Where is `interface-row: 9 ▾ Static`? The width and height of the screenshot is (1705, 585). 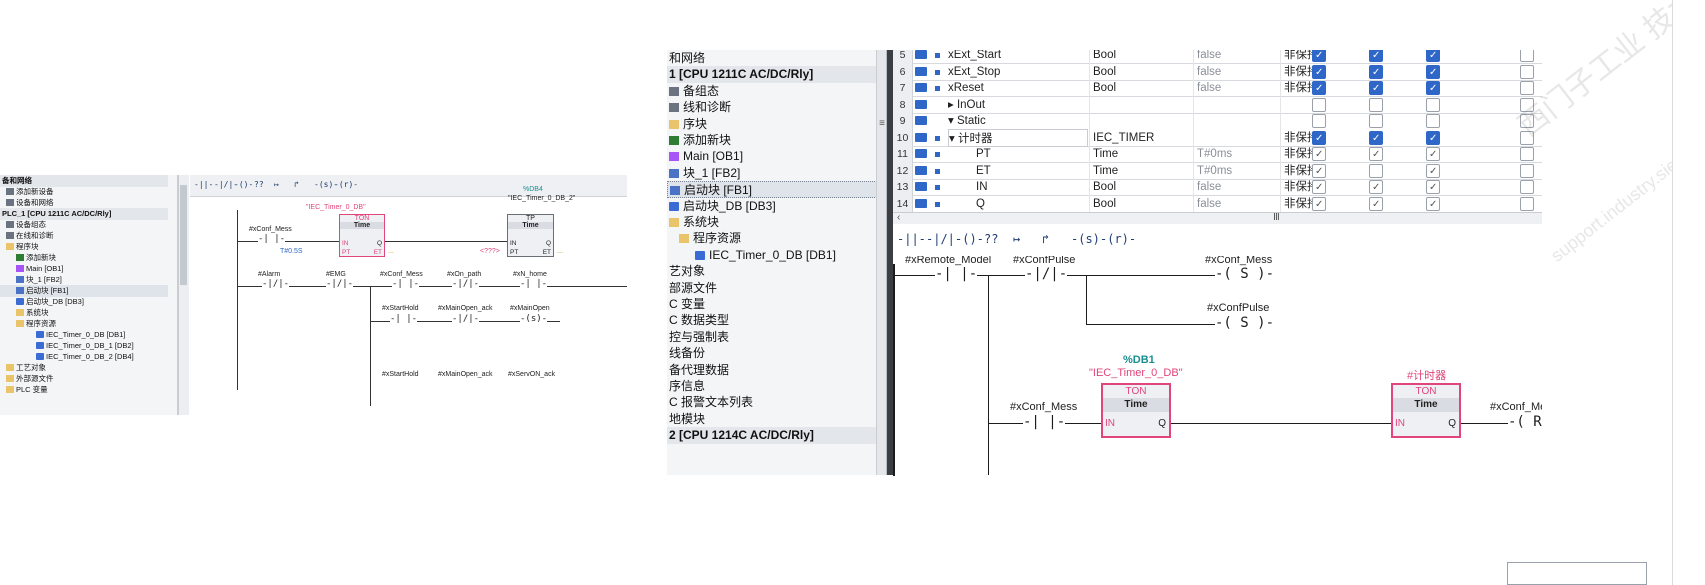
interface-row: 9 ▾ Static is located at coordinates (1217, 121).